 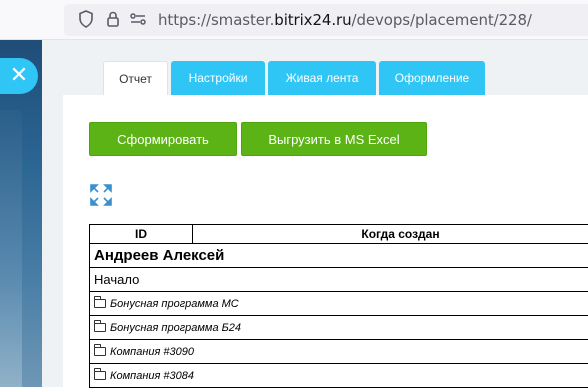 I want to click on person-group-name: Андреев Алексей, so click(x=339, y=256).